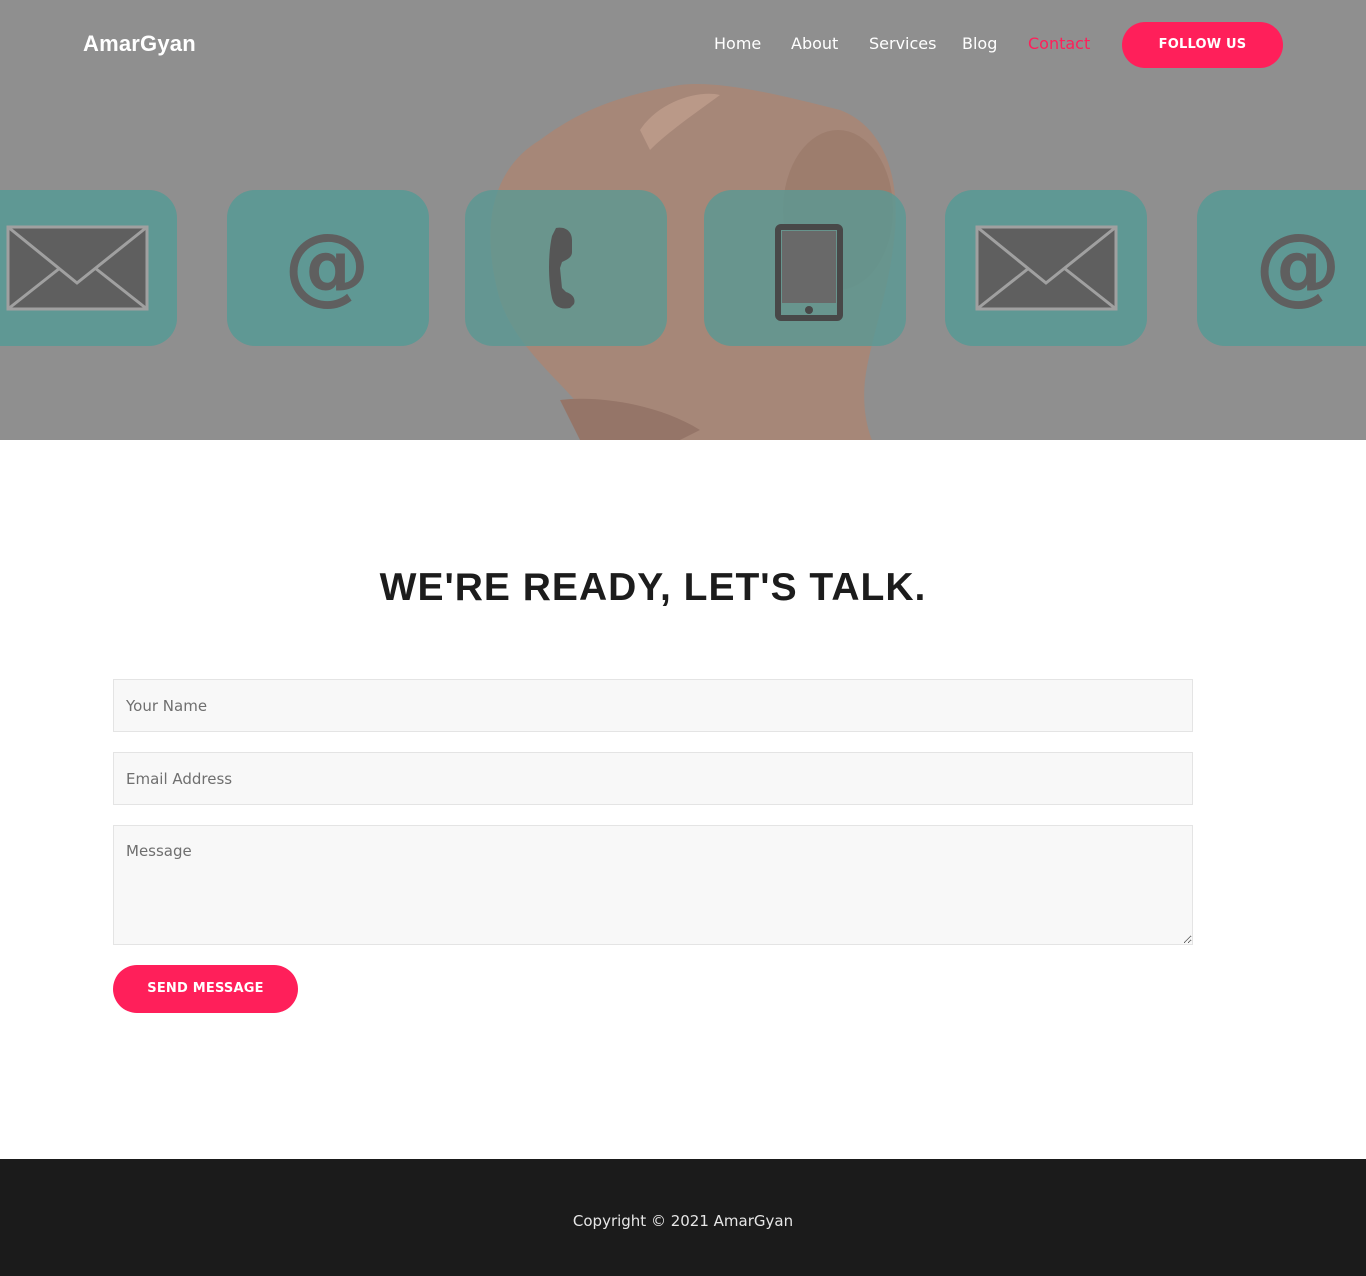  Describe the element at coordinates (814, 43) in the screenshot. I see `nav-about: About` at that location.